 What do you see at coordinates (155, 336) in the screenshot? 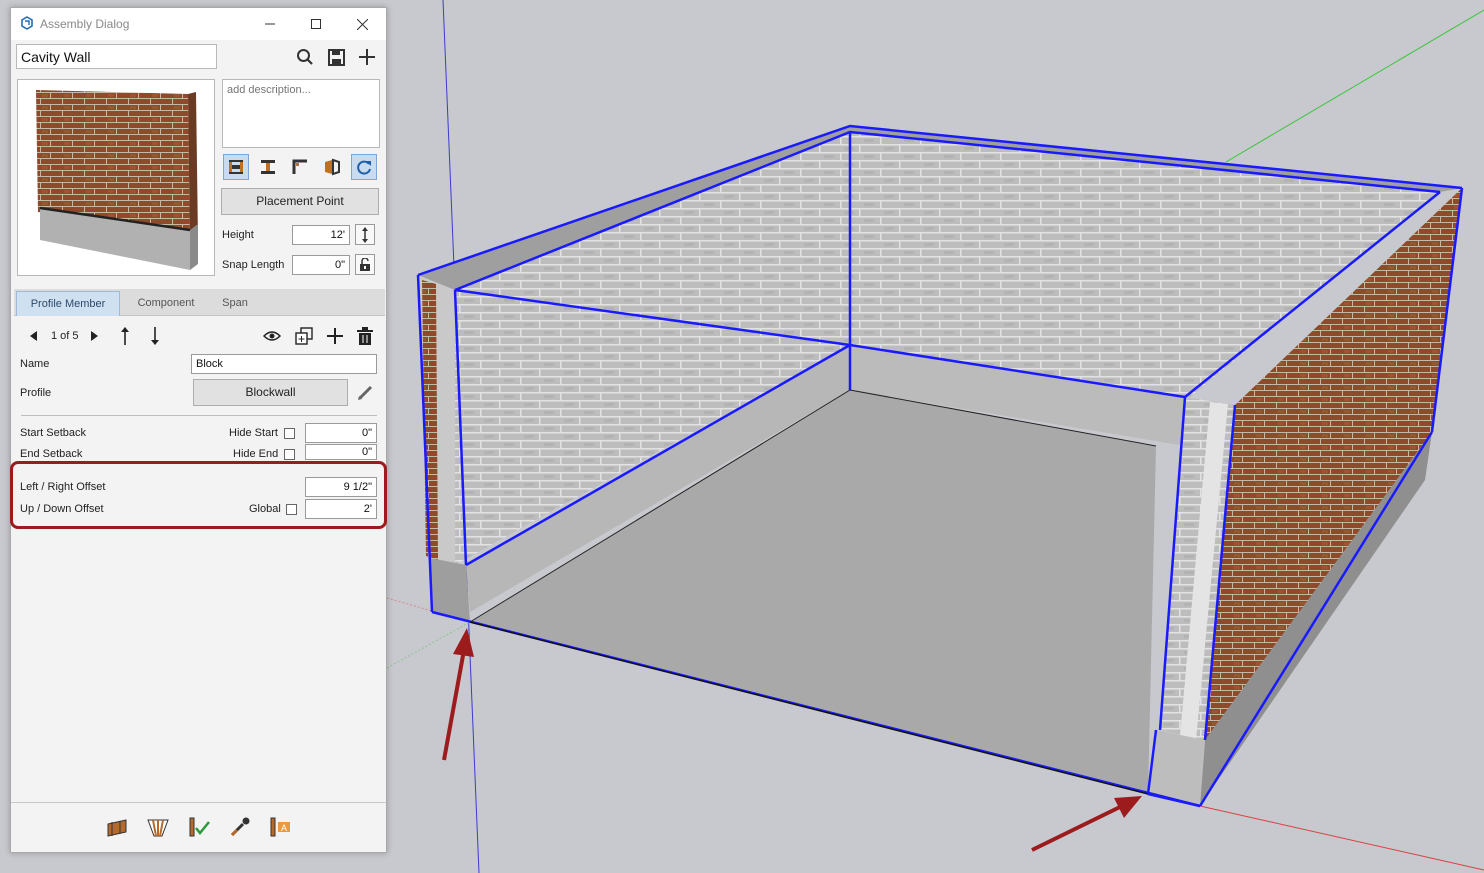
I see `move-down-icon` at bounding box center [155, 336].